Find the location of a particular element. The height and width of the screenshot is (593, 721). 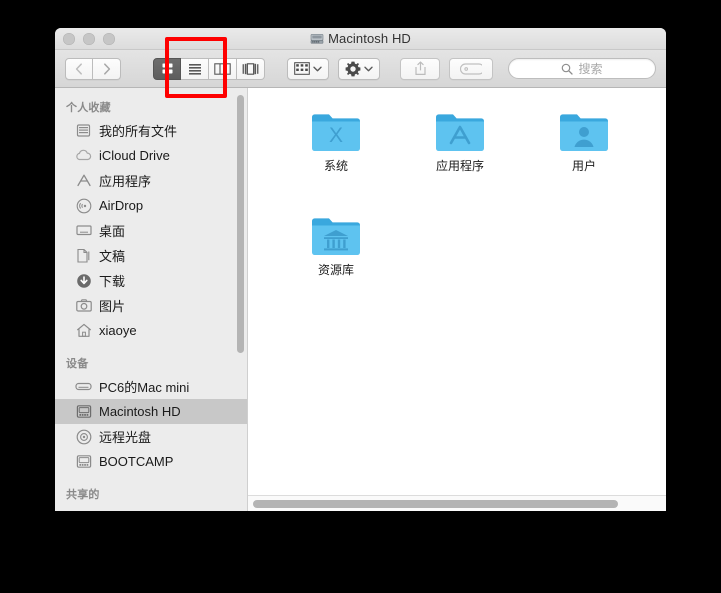

svg-text: X is located at coordinates (336, 135).